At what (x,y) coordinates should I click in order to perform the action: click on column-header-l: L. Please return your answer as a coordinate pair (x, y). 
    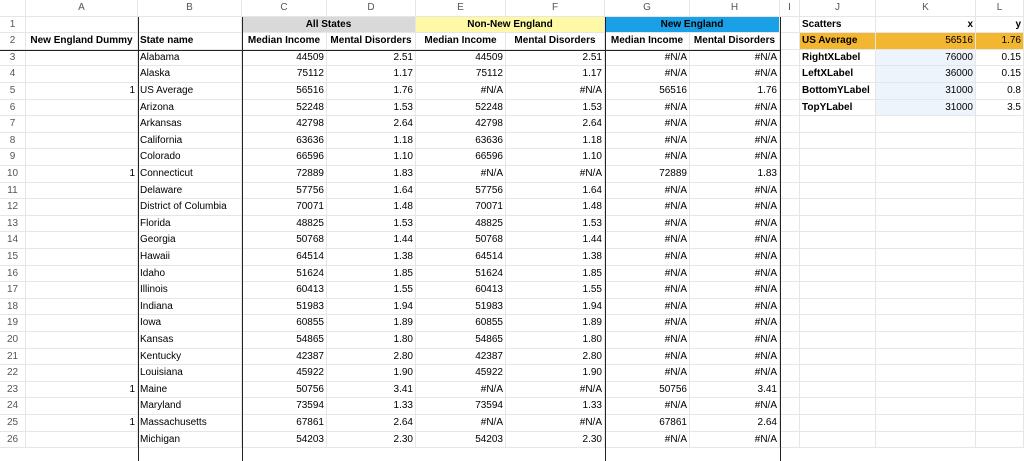
    Looking at the image, I should click on (1000, 8).